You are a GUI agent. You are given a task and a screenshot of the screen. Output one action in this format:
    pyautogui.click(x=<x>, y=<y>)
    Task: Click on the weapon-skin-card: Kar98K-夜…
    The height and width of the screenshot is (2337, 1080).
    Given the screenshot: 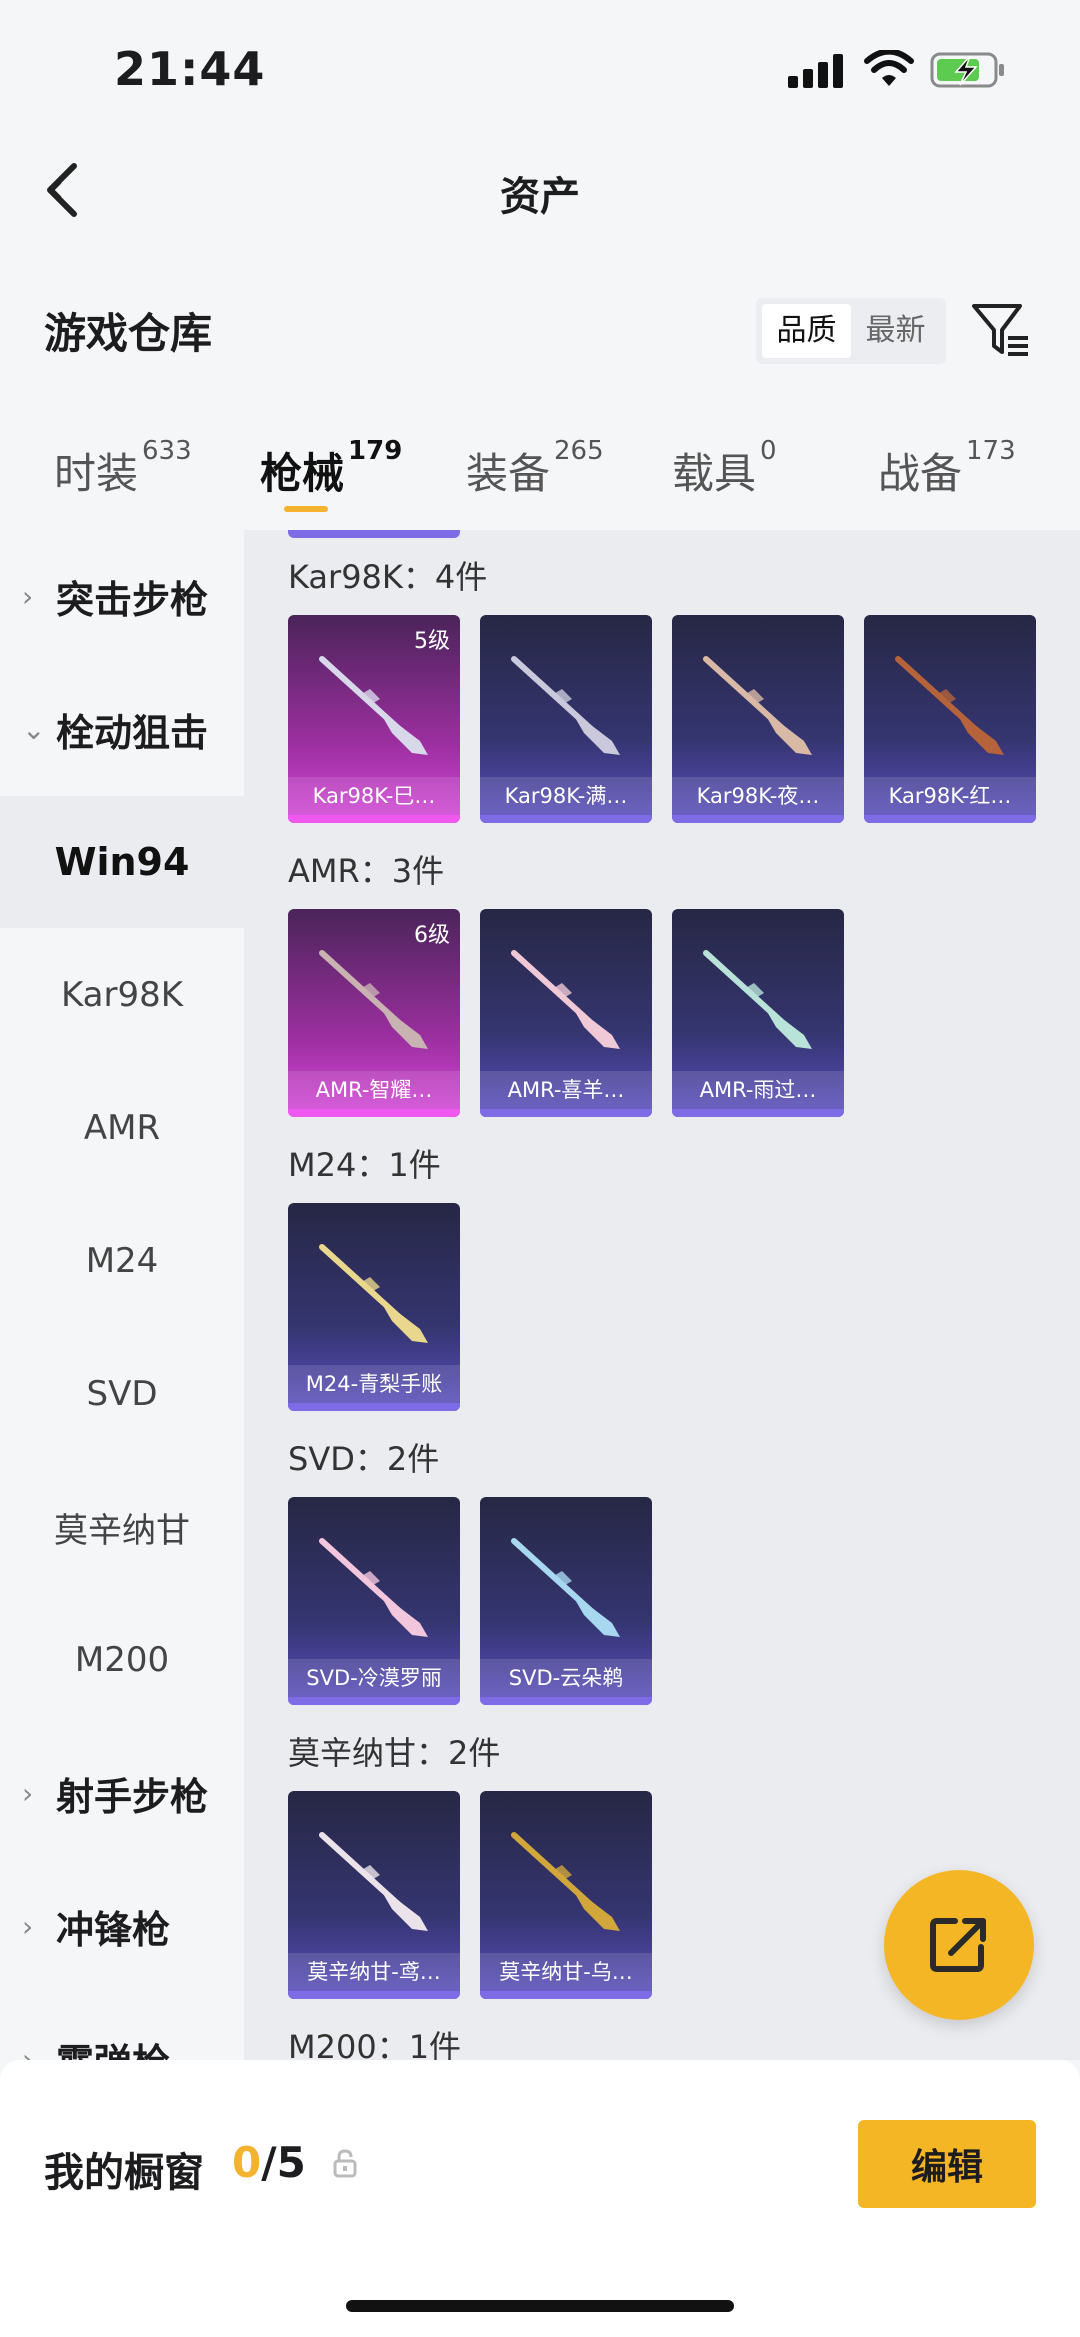 What is the action you would take?
    pyautogui.click(x=758, y=719)
    